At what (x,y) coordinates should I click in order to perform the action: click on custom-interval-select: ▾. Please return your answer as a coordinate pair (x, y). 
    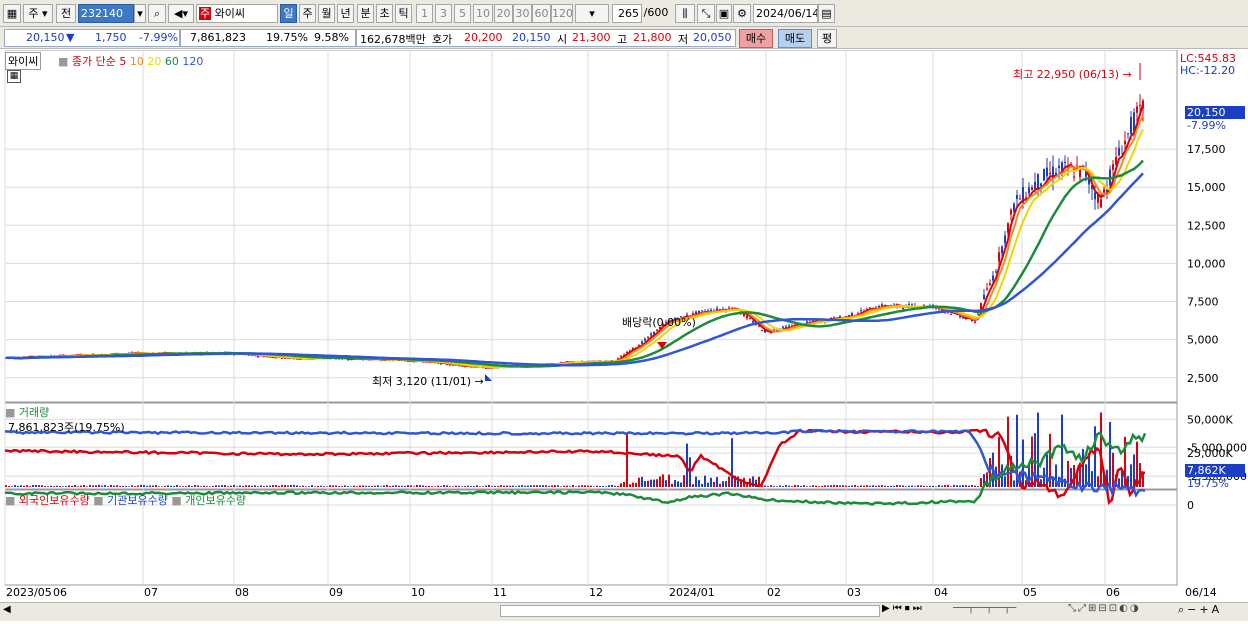
    Looking at the image, I should click on (592, 13).